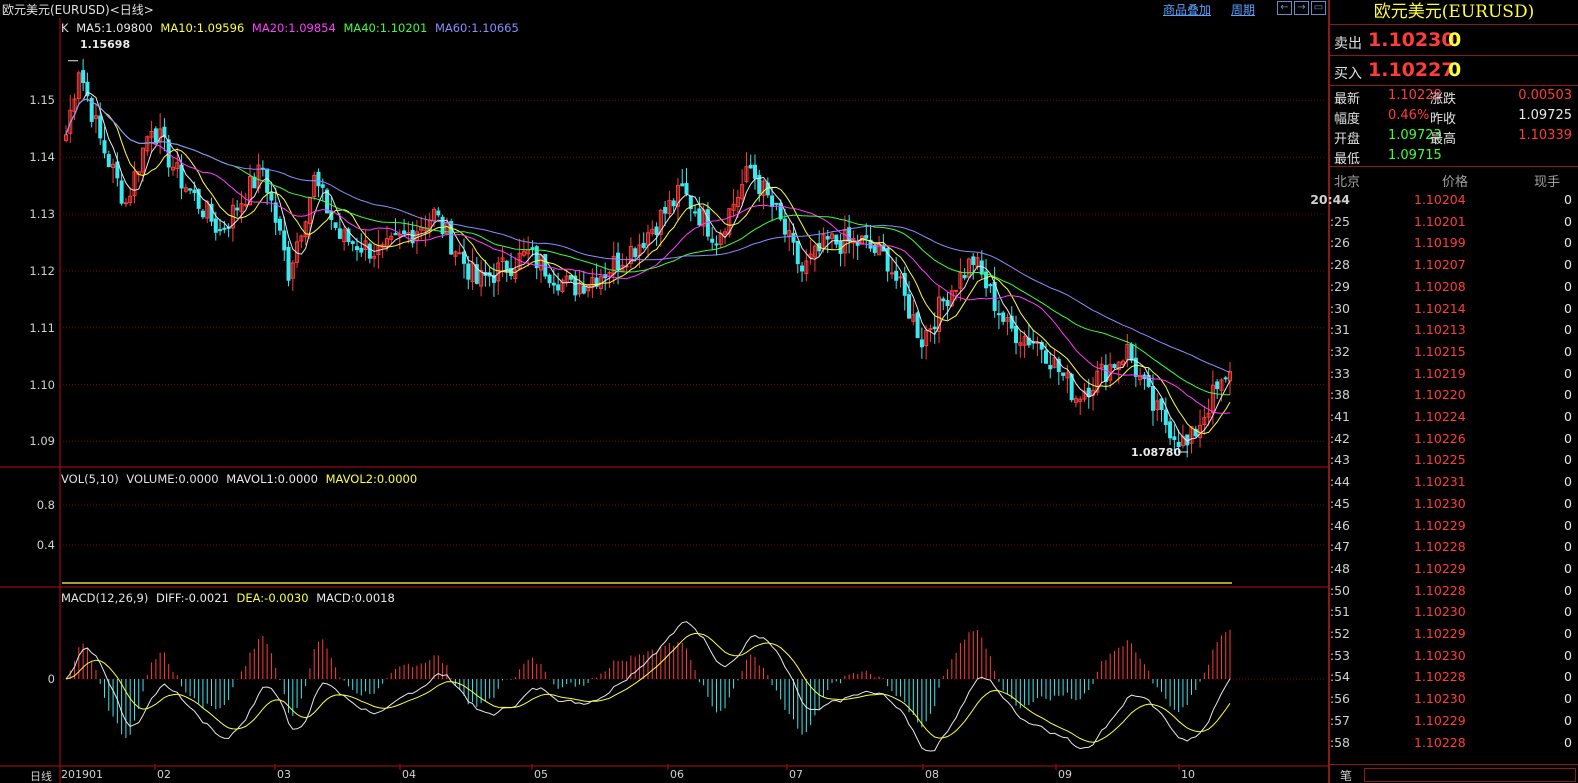 The width and height of the screenshot is (1578, 783). I want to click on stat-label: 涨跌, so click(1443, 99).